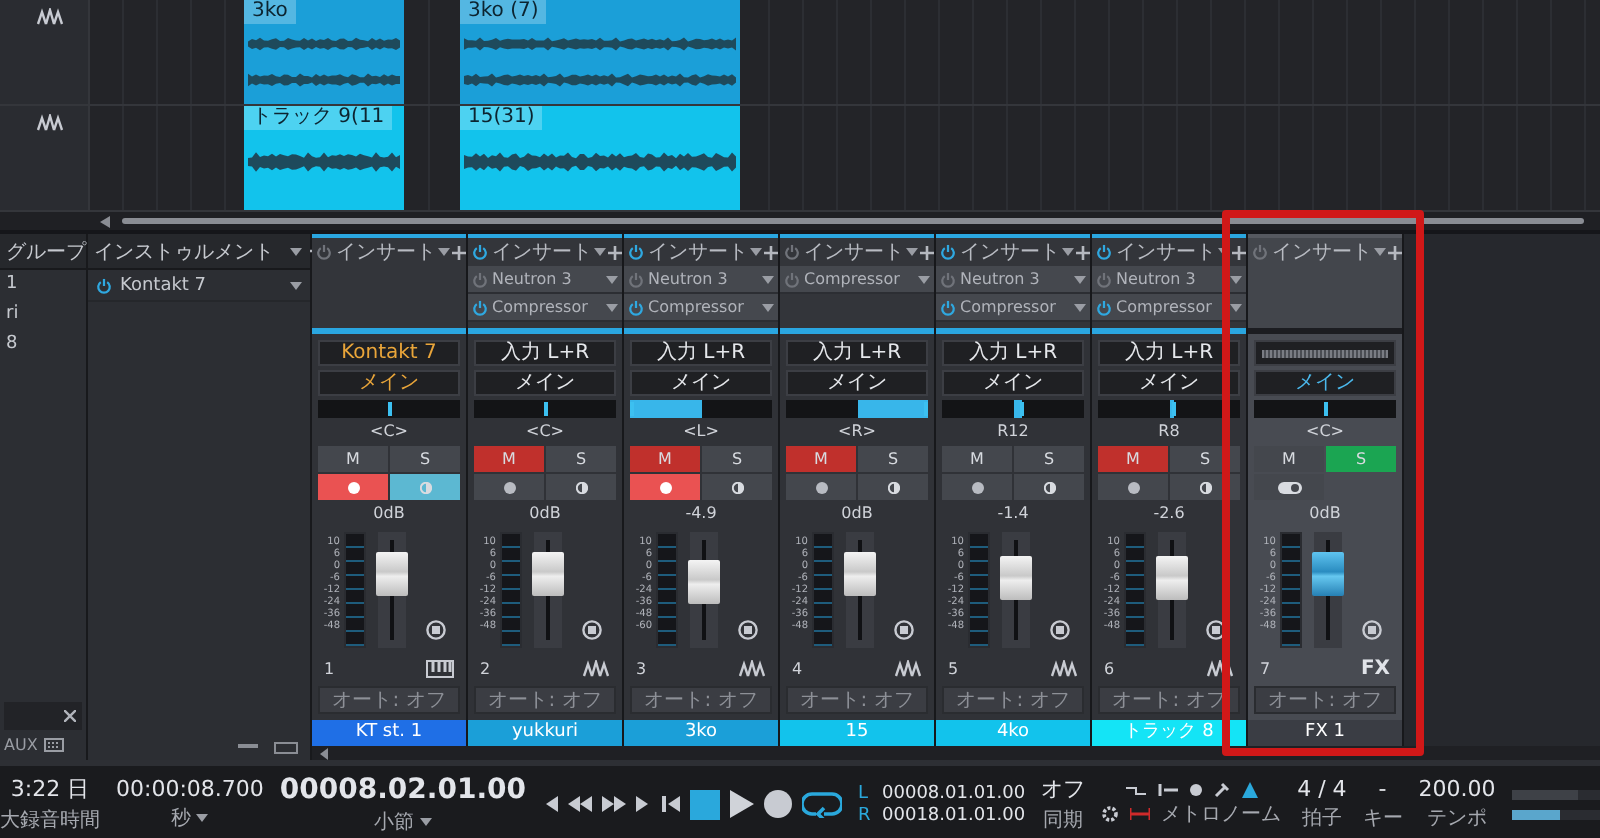  Describe the element at coordinates (1109, 813) in the screenshot. I see `settings-icon` at that location.